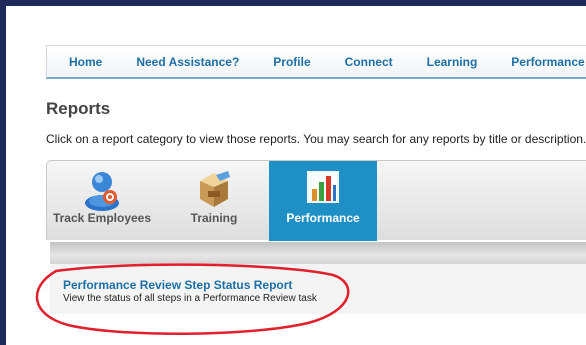 This screenshot has height=345, width=586. Describe the element at coordinates (102, 218) in the screenshot. I see `tab-track-employees-label: Track Employees` at that location.